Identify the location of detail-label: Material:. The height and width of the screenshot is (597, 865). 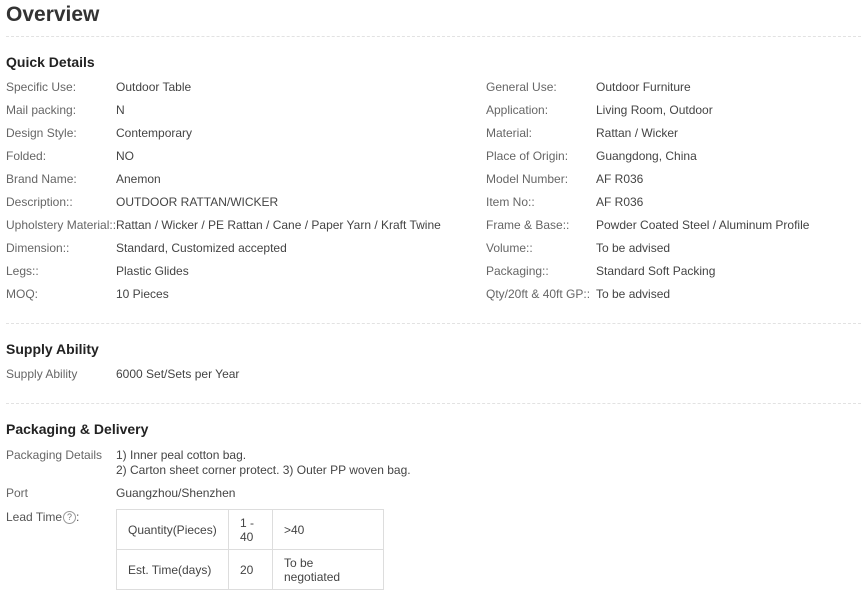
(509, 133).